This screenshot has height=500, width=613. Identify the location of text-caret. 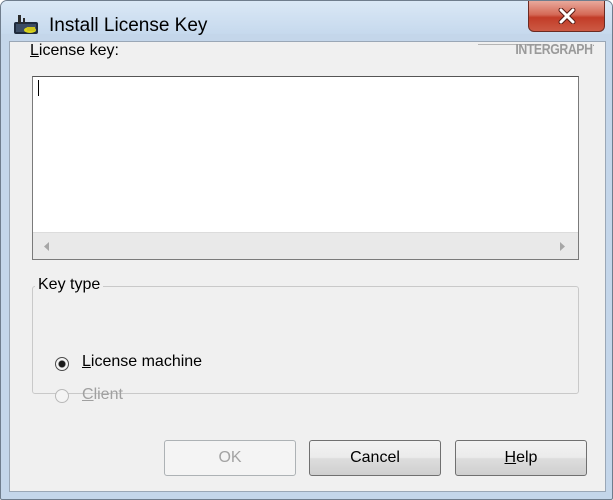
(38, 88).